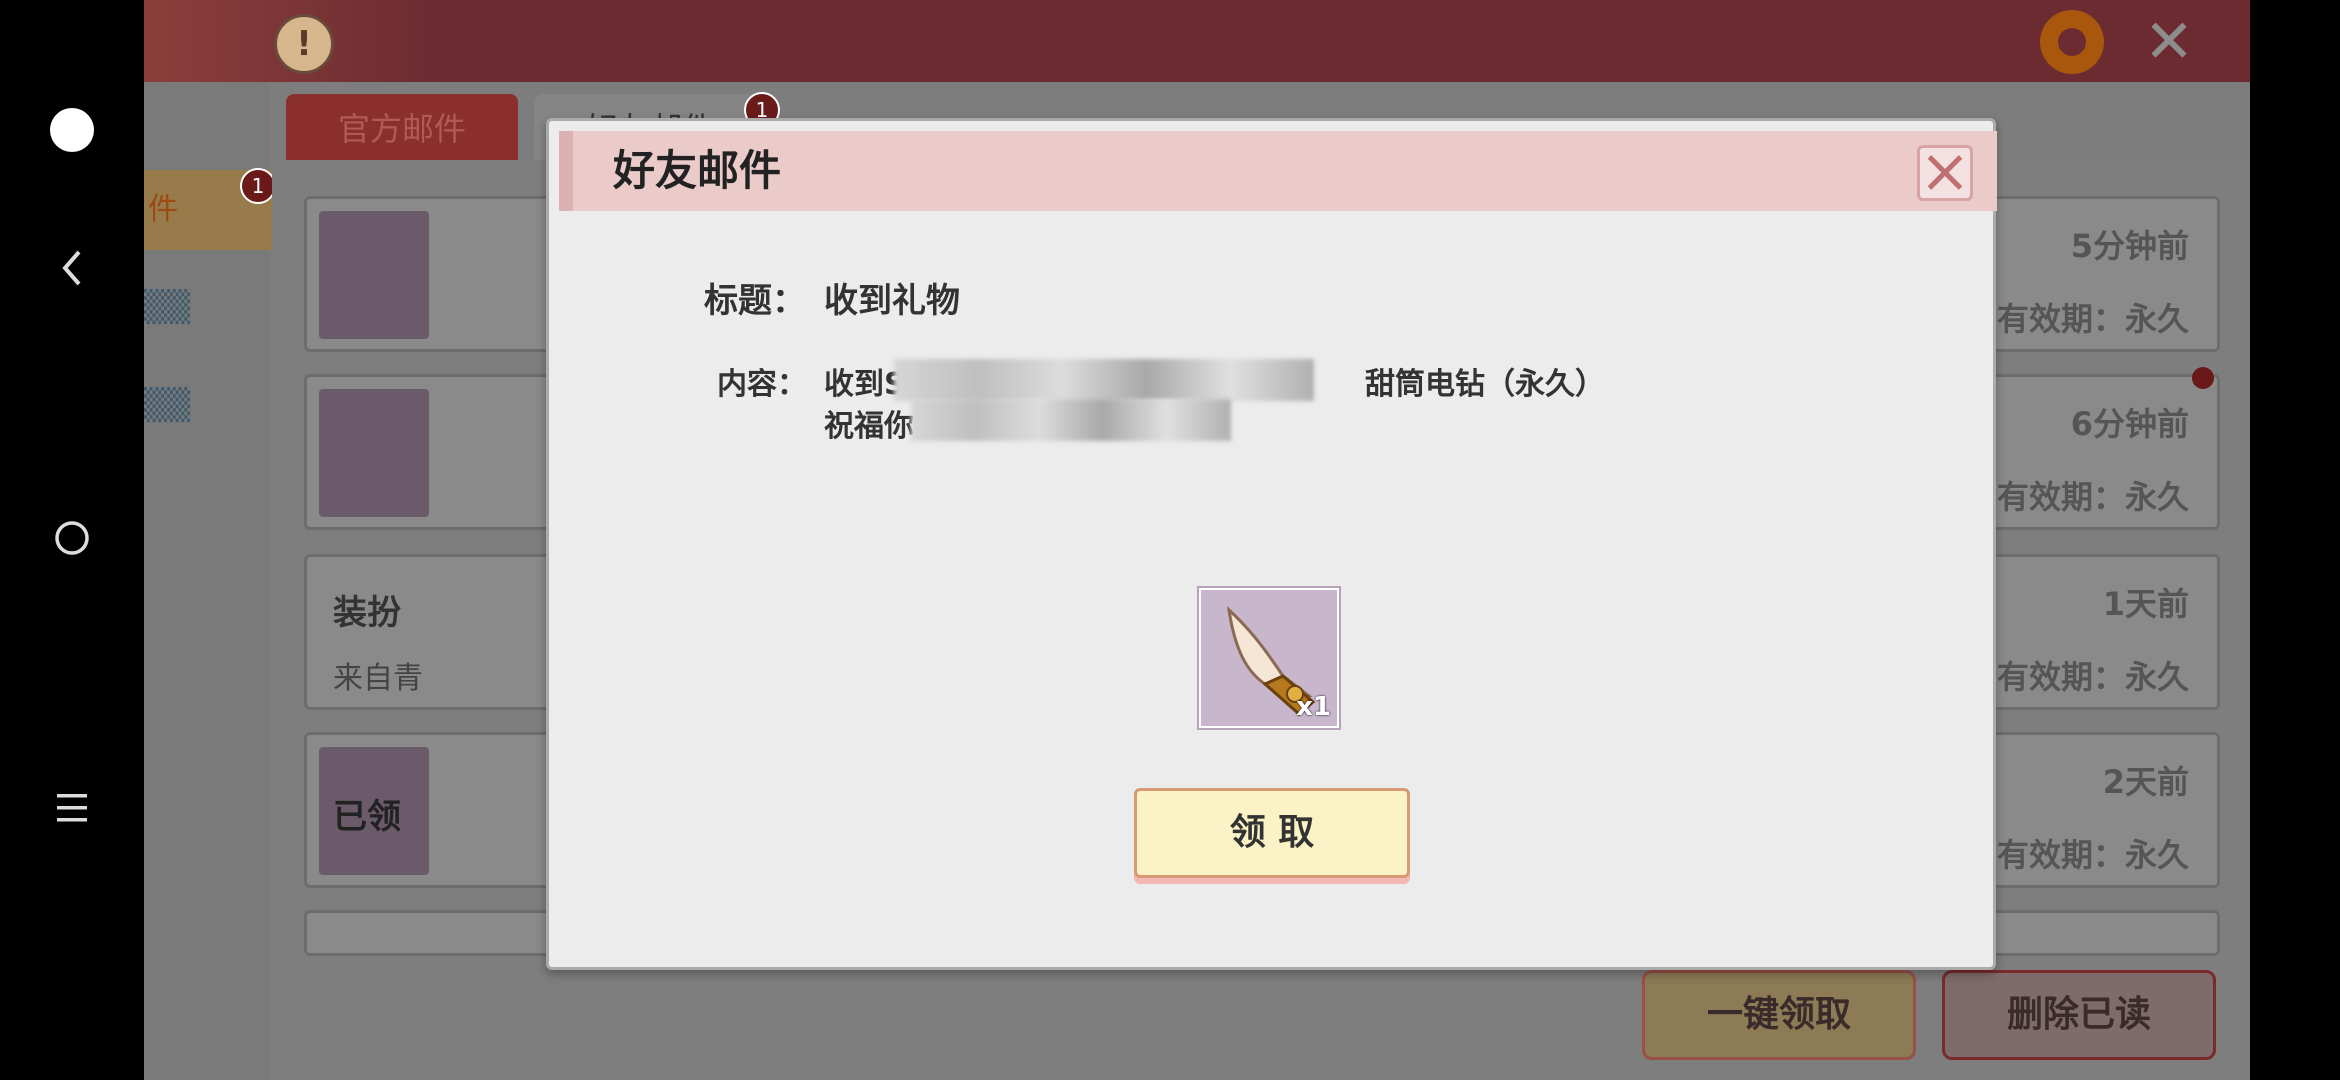 Image resolution: width=2340 pixels, height=1080 pixels. I want to click on mail-title: 装扮, so click(367, 613).